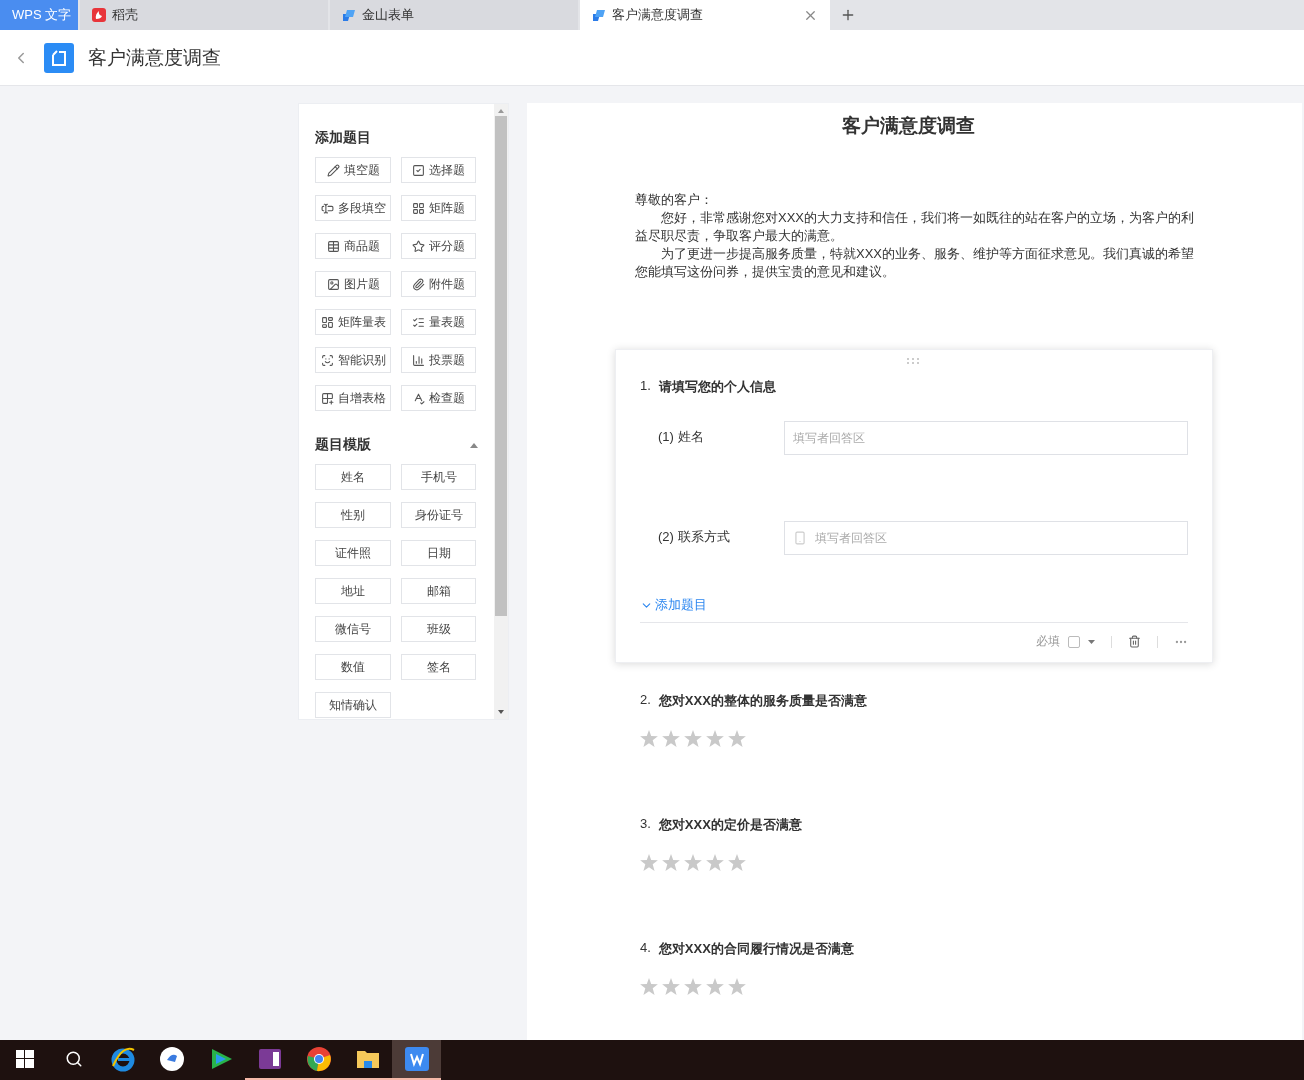 This screenshot has width=1304, height=1080. I want to click on template-button: 证件照, so click(353, 553).